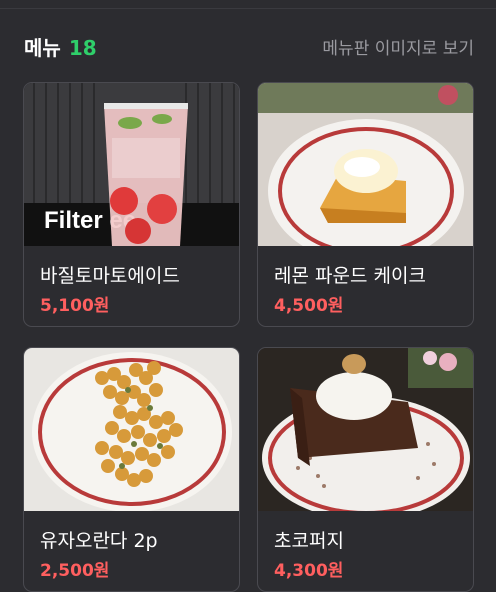 The height and width of the screenshot is (592, 496). Describe the element at coordinates (398, 46) in the screenshot. I see `view-menu-image-link: 메뉴판 이미지로 보기` at that location.